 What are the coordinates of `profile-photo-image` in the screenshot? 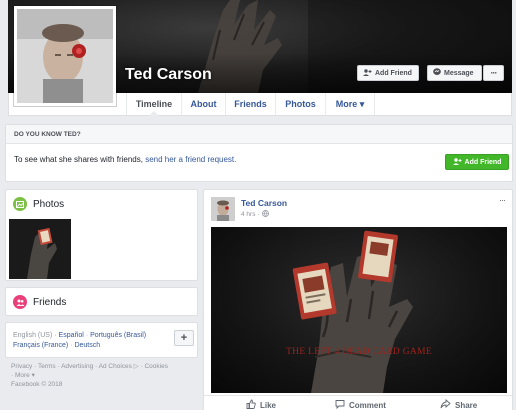 It's located at (65, 56).